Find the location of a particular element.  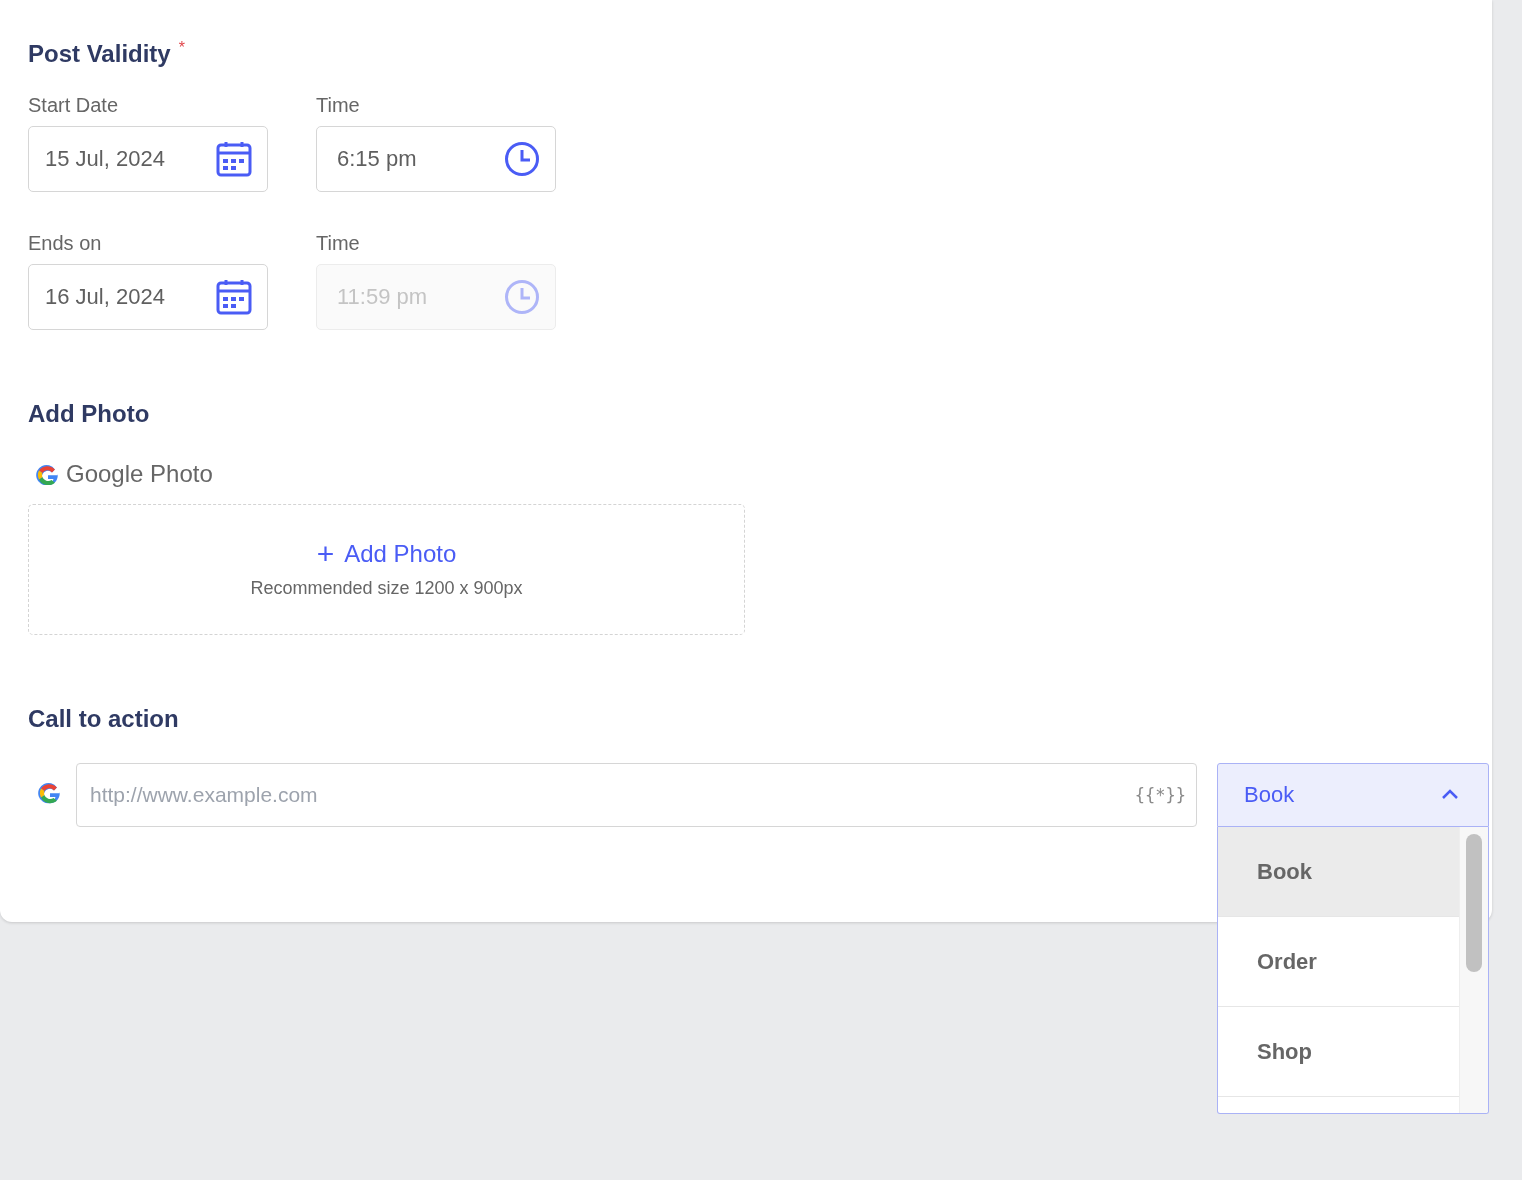

date-field: 16 Jul, 2024 is located at coordinates (148, 297).